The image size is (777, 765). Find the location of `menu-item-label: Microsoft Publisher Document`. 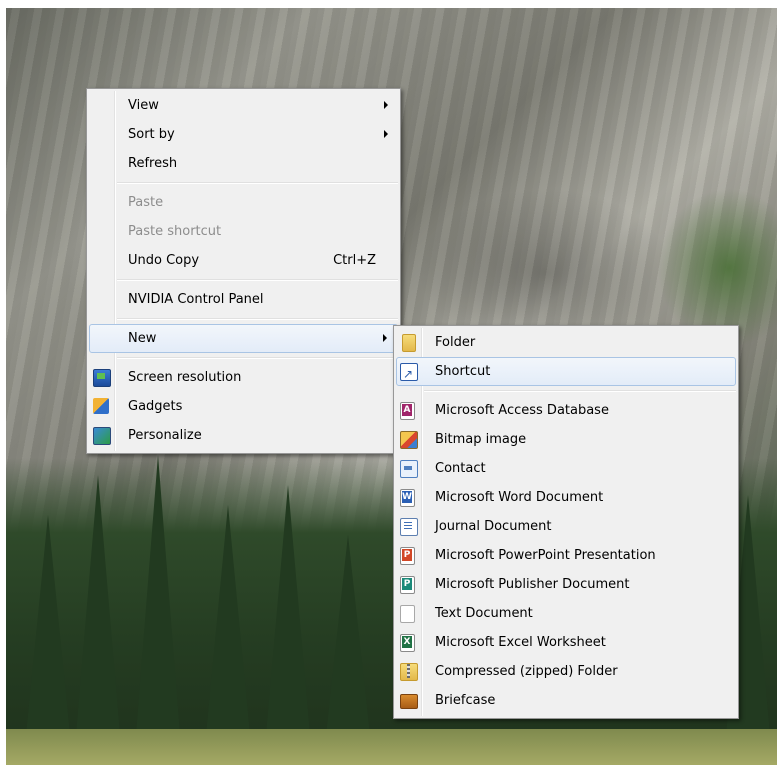

menu-item-label: Microsoft Publisher Document is located at coordinates (532, 584).